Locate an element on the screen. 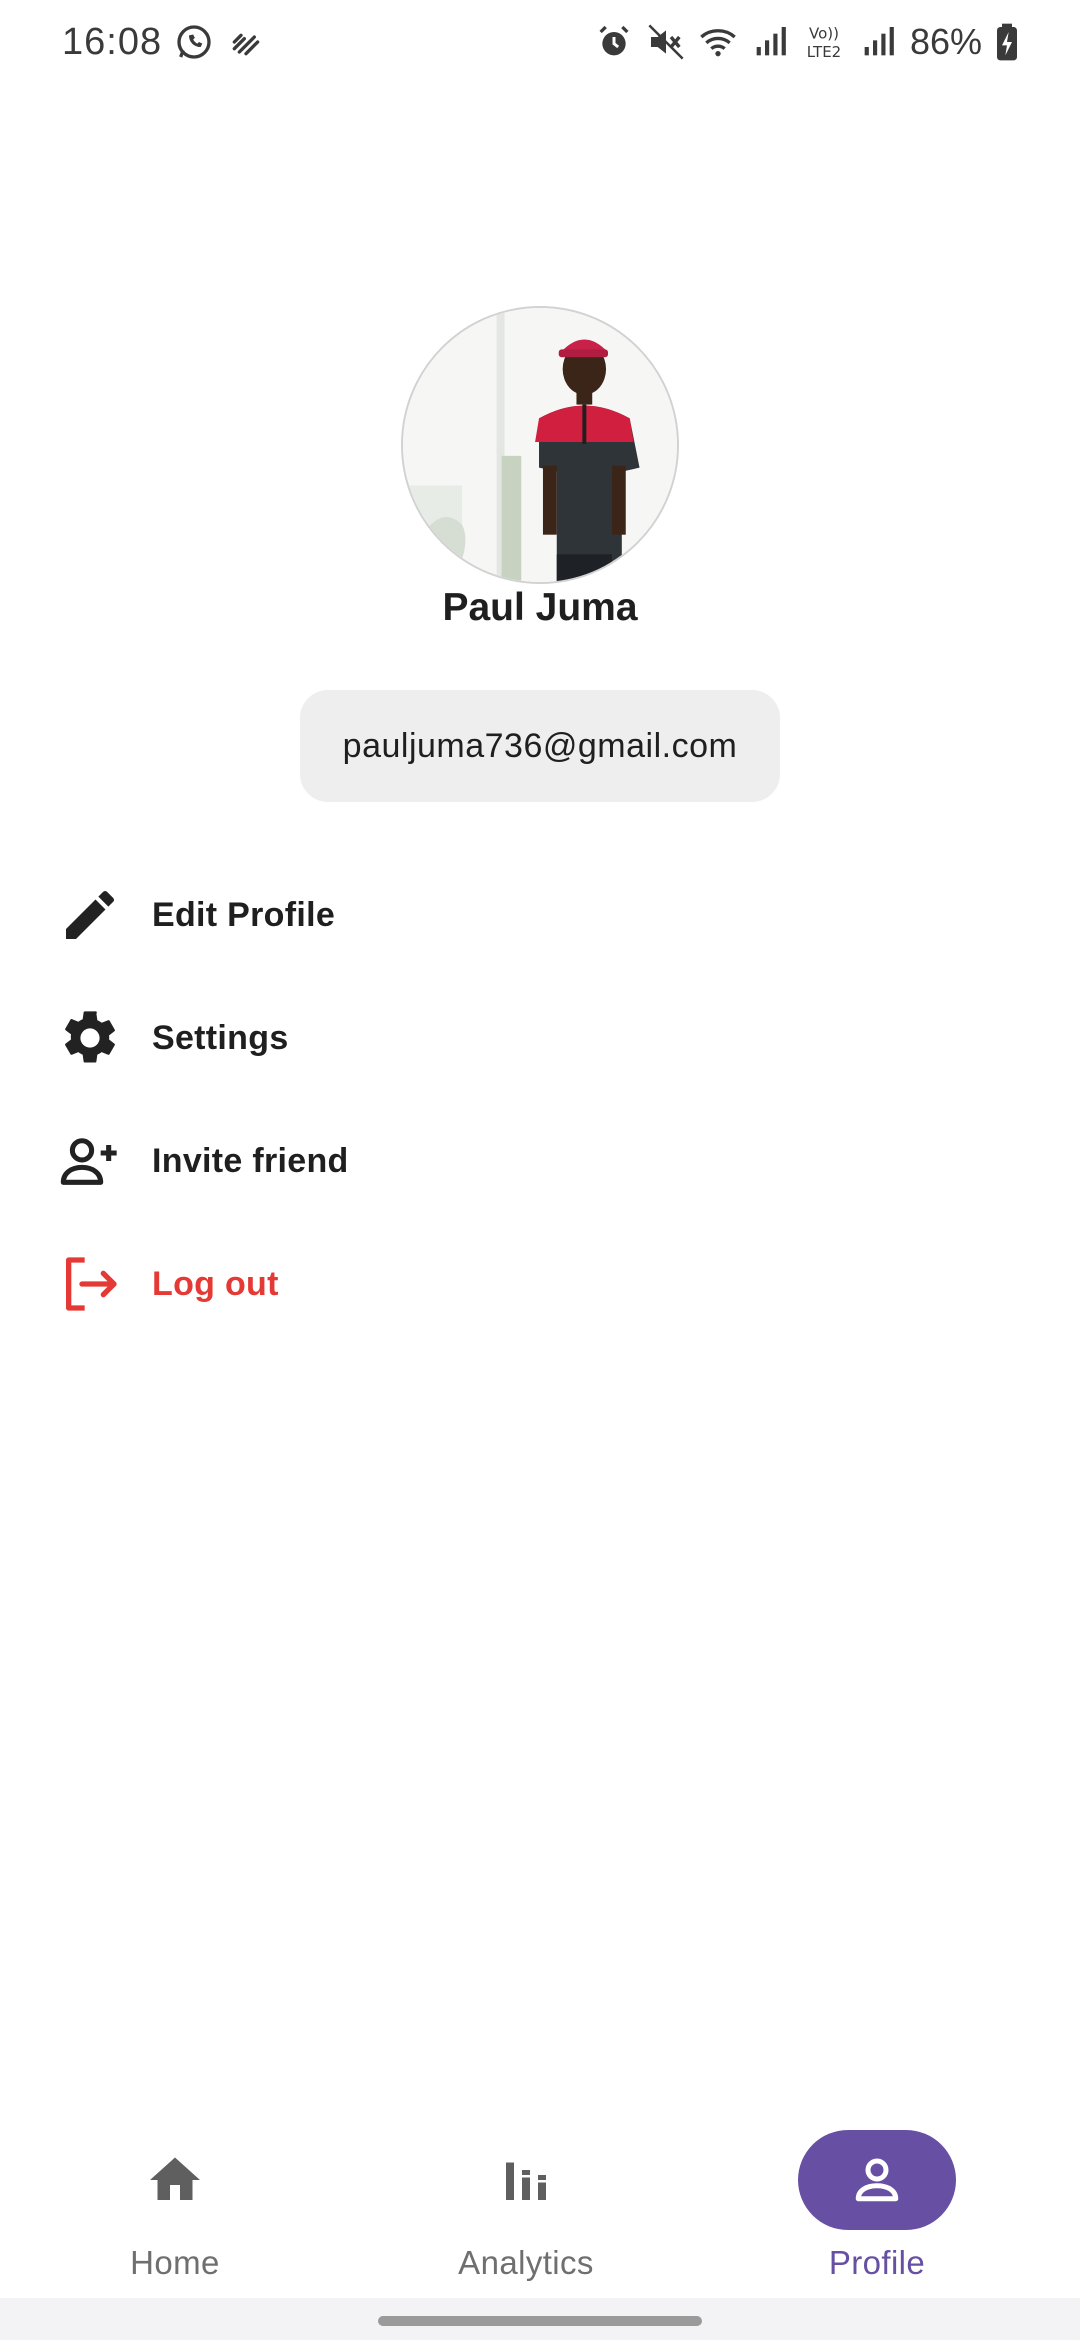 This screenshot has height=2340, width=1080. email-chip: pauljuma736@gmail.com is located at coordinates (540, 746).